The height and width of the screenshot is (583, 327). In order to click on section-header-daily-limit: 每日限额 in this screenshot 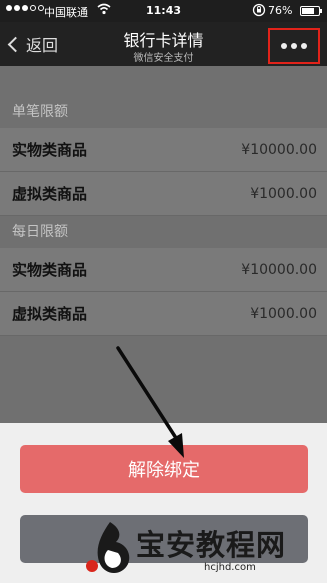, I will do `click(40, 232)`.